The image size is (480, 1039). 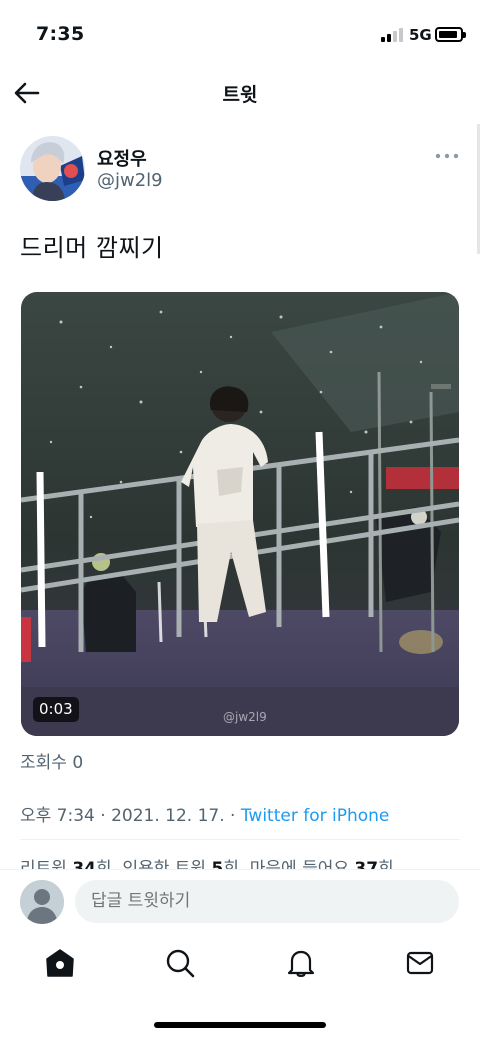 What do you see at coordinates (52, 763) in the screenshot?
I see `view-count: 조회수 0` at bounding box center [52, 763].